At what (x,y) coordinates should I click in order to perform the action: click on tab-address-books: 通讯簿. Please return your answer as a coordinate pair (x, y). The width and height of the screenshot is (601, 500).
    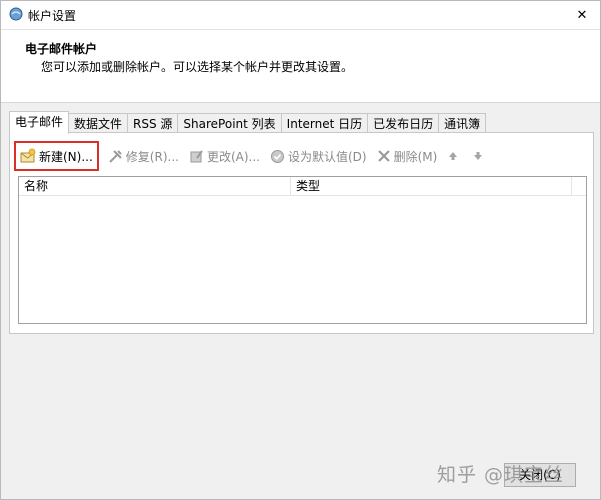
    Looking at the image, I should click on (462, 123).